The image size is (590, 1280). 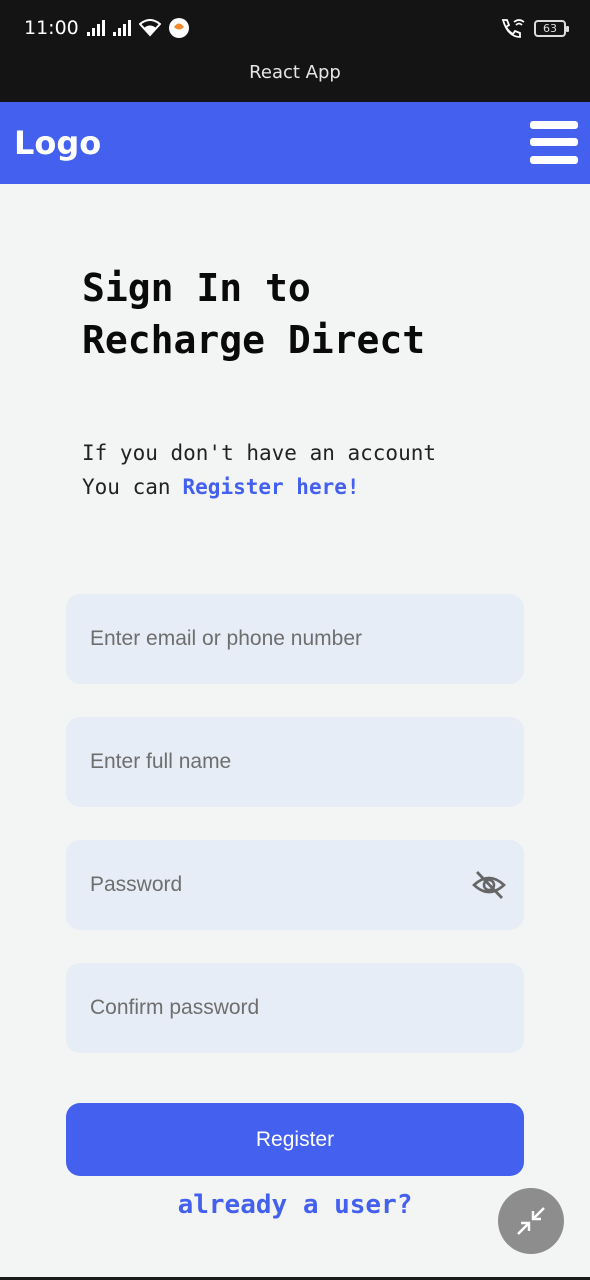 I want to click on title-line-2: Recharge Direct, so click(x=254, y=340).